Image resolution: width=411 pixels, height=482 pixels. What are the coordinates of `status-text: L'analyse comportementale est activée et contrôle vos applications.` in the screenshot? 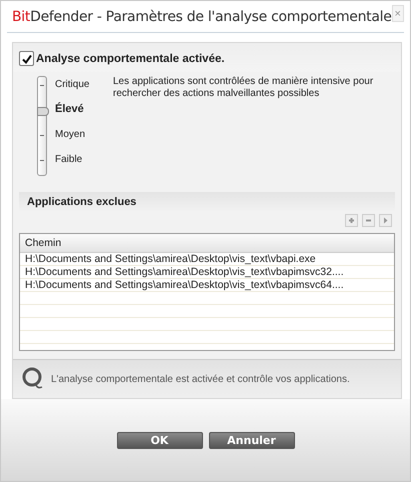 It's located at (200, 379).